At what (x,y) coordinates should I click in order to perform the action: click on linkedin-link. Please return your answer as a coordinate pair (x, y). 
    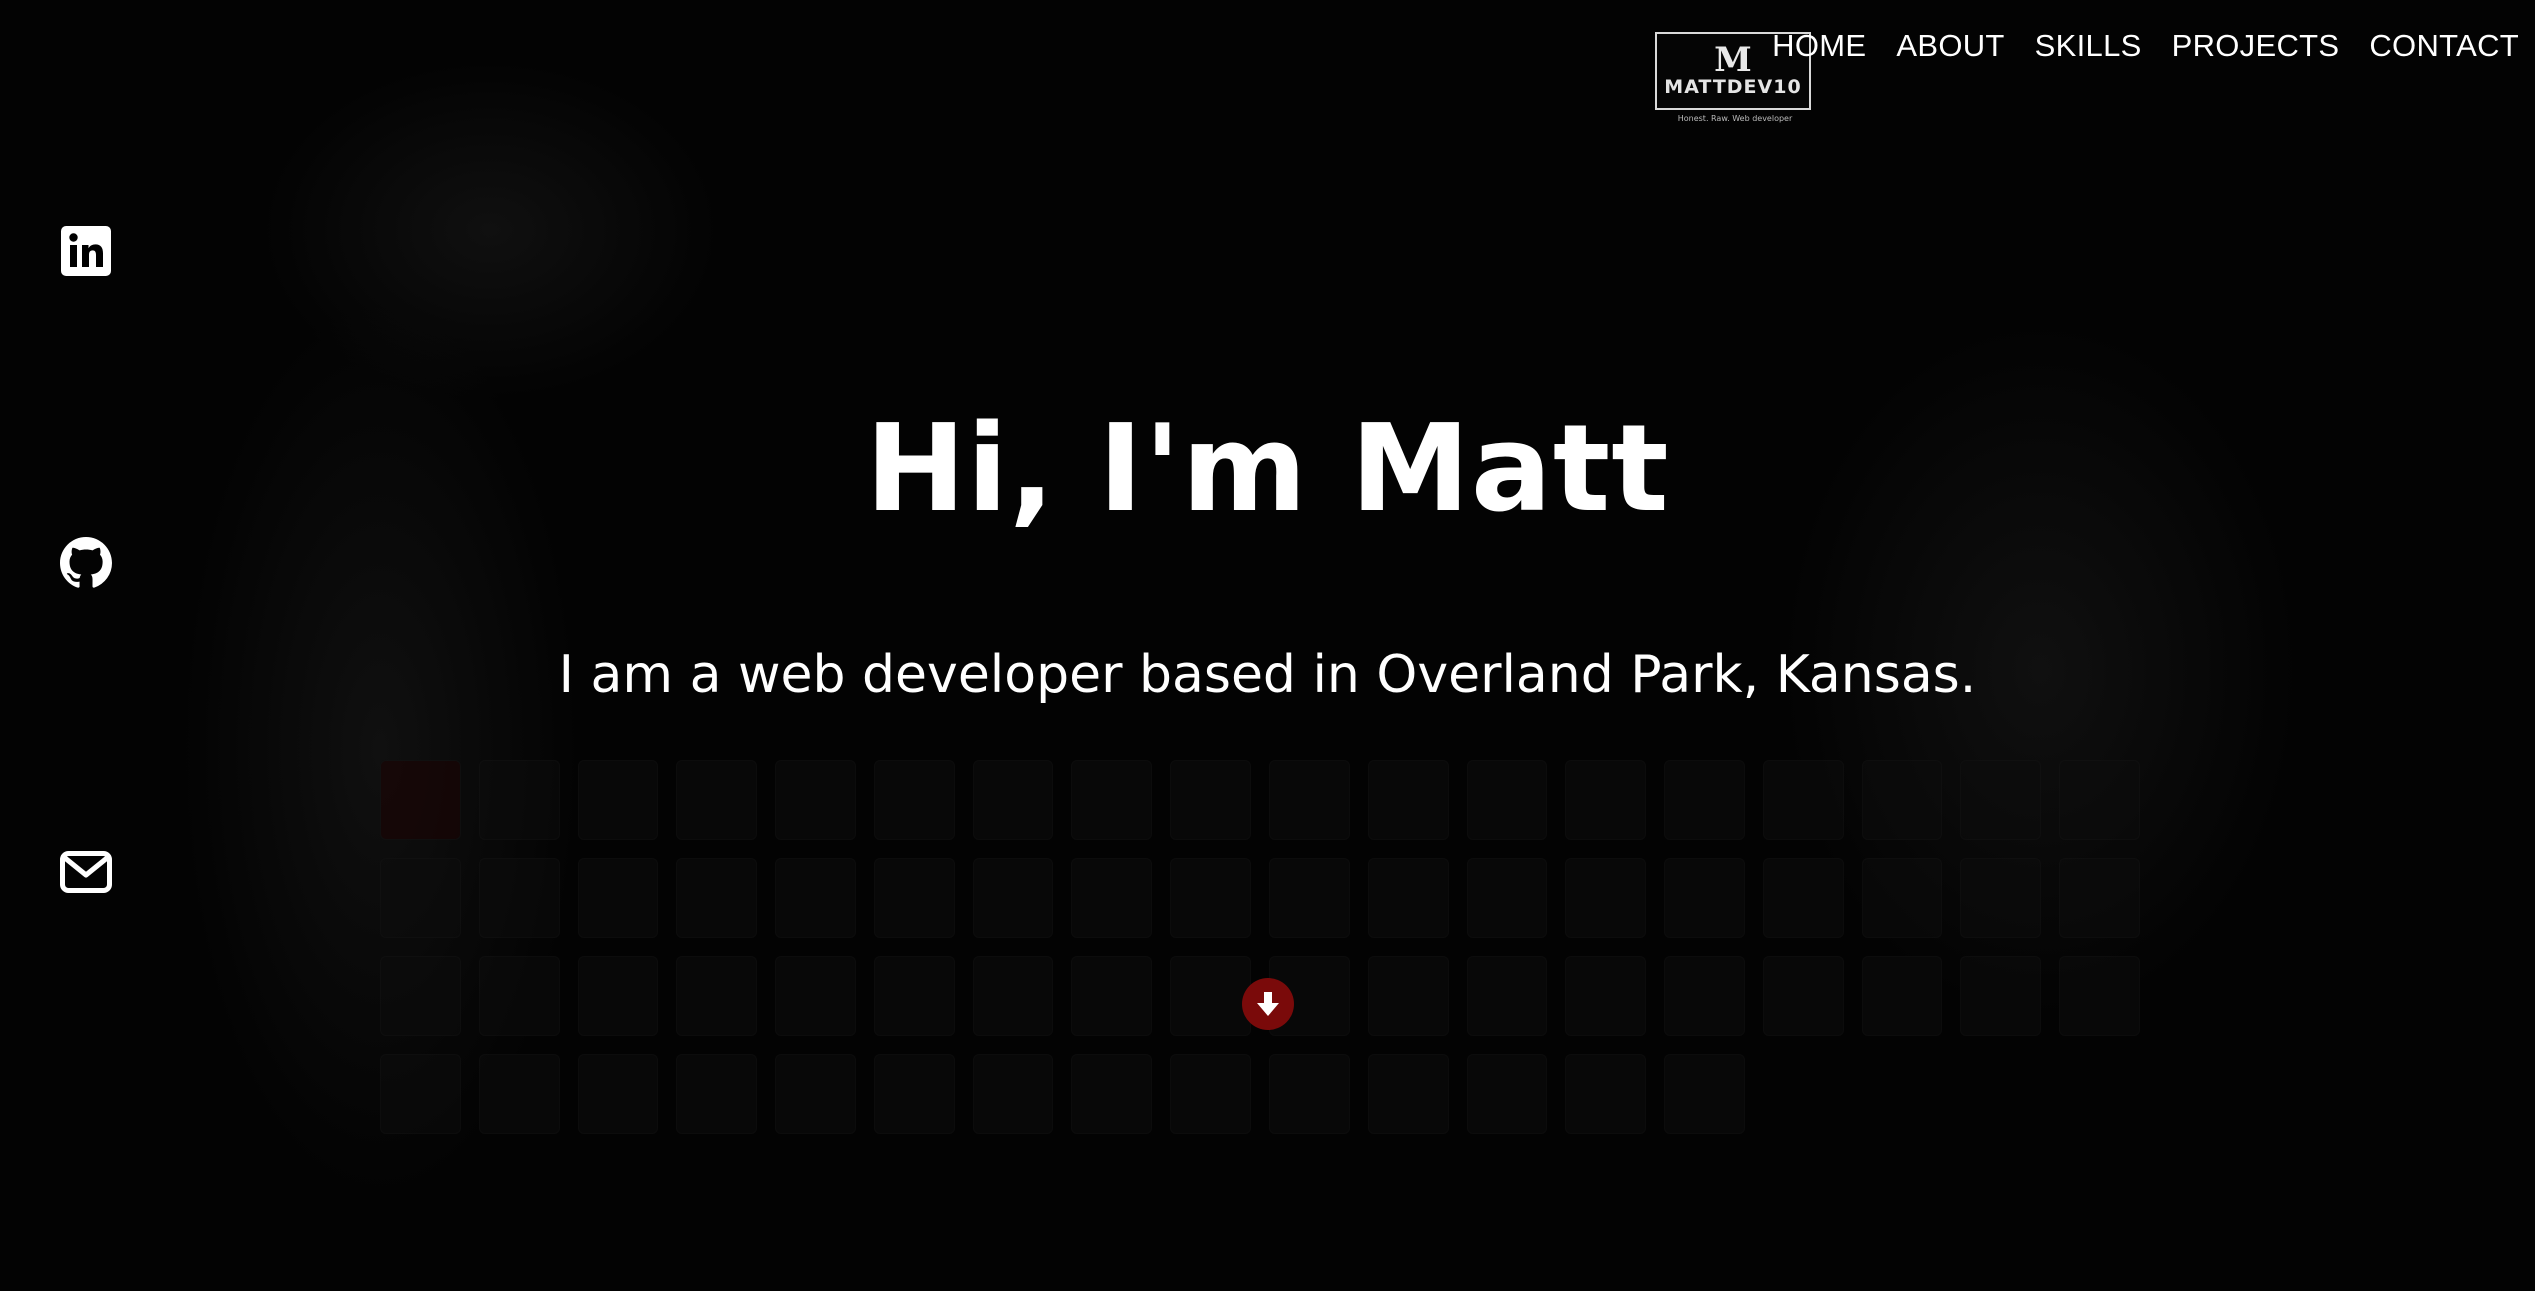
    Looking at the image, I should click on (86, 251).